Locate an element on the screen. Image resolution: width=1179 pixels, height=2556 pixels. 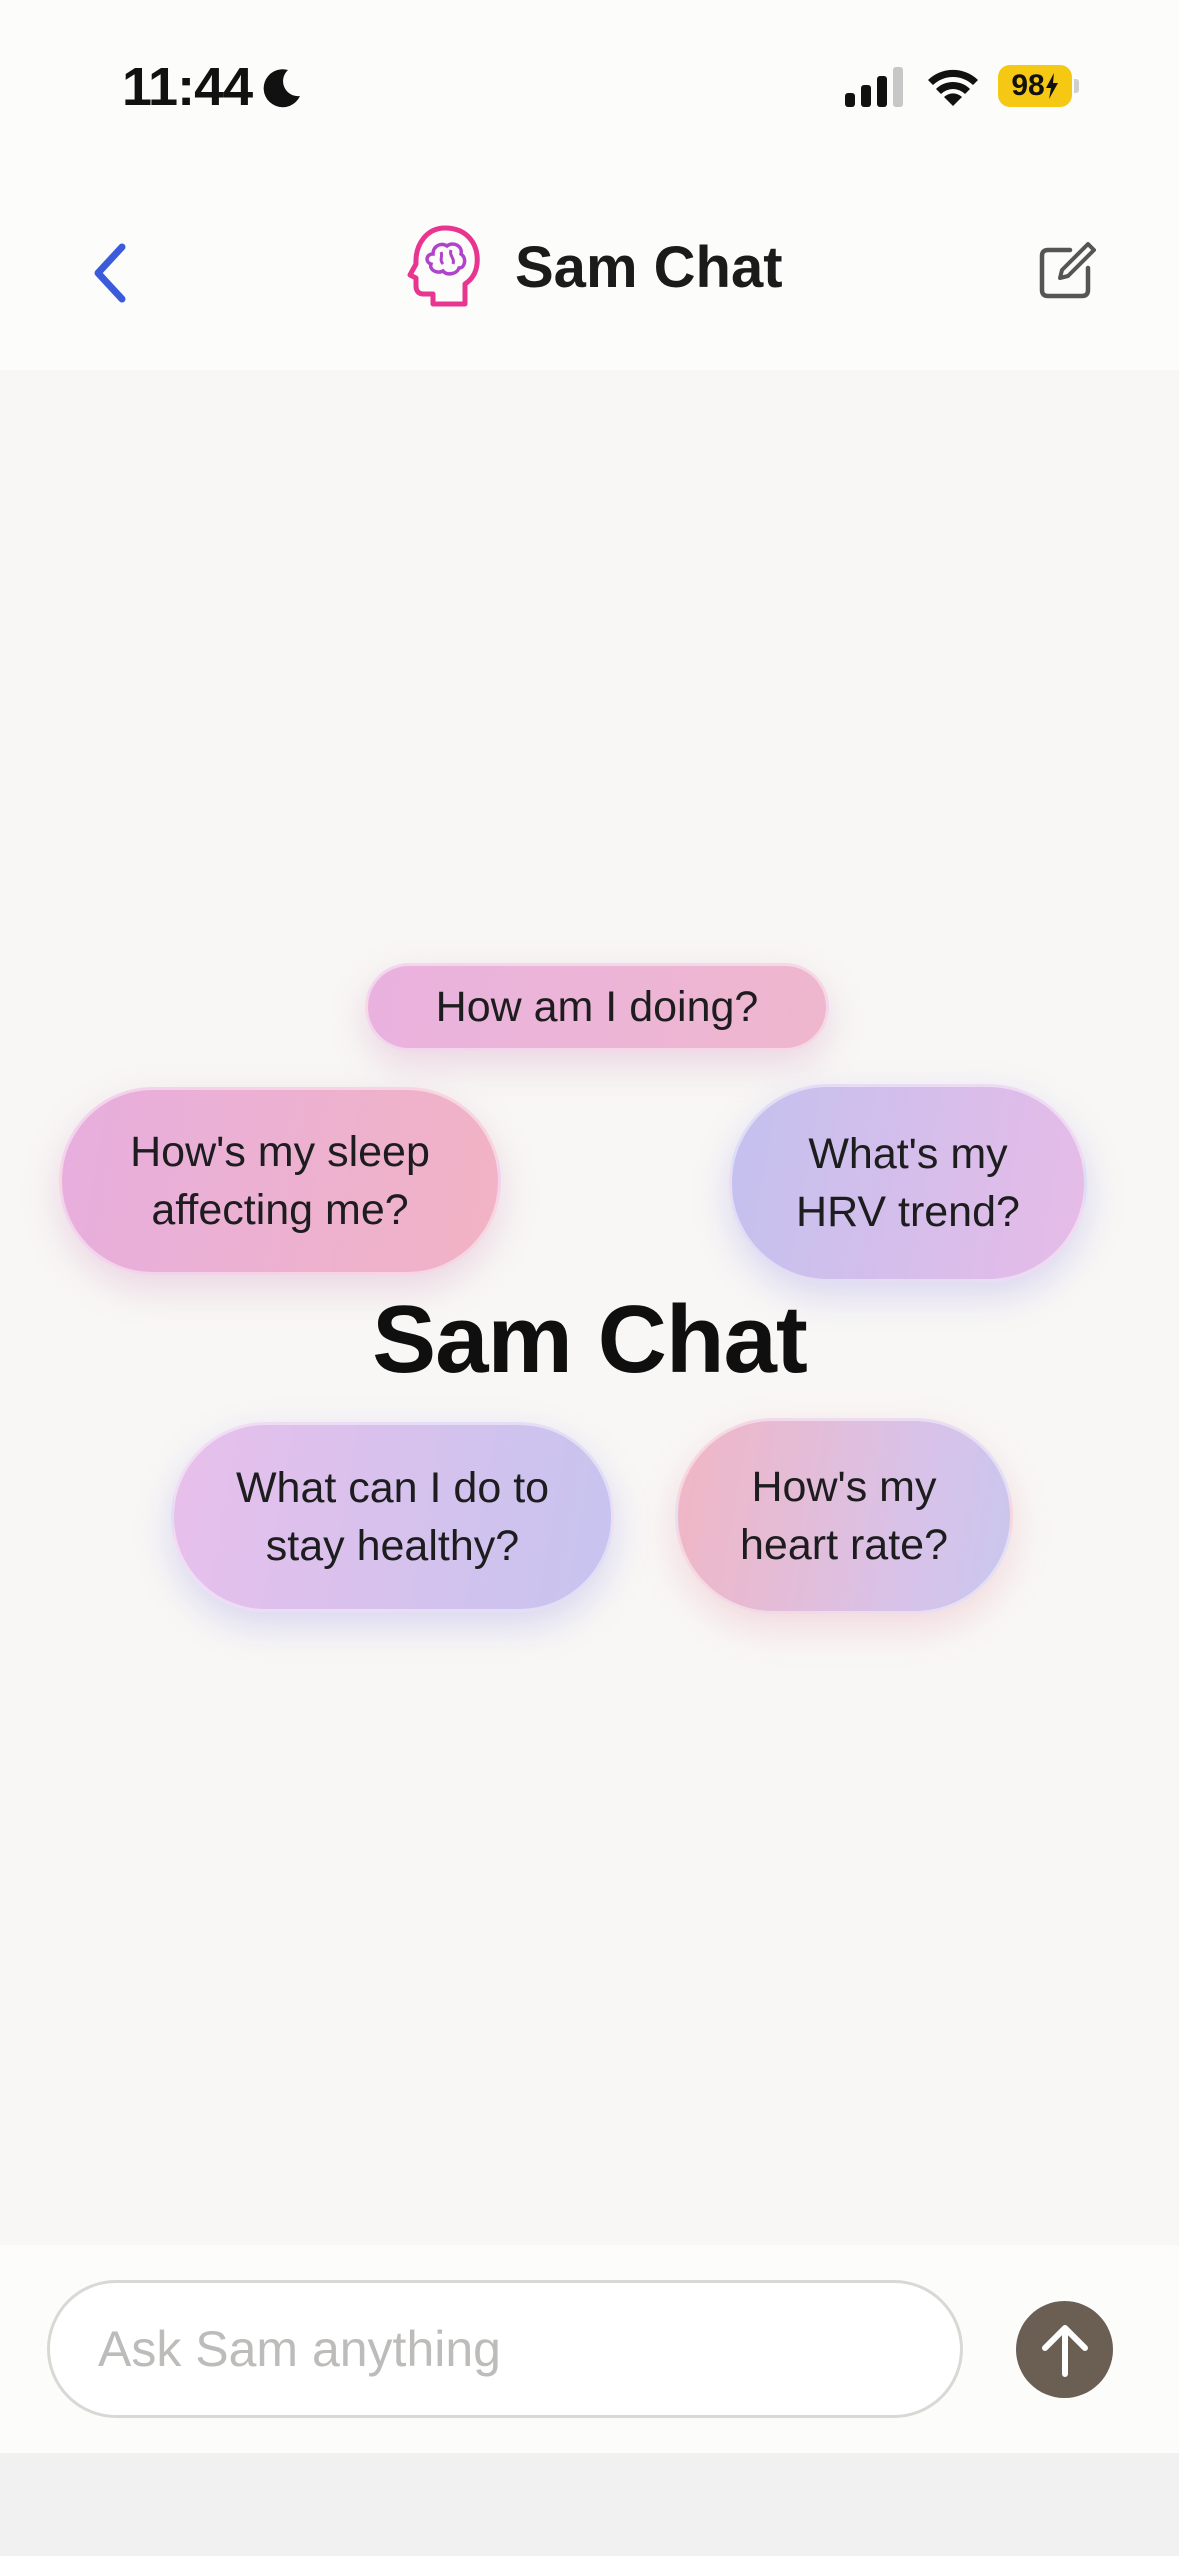
suggestion-label: How's my heart rate? is located at coordinates (844, 1516).